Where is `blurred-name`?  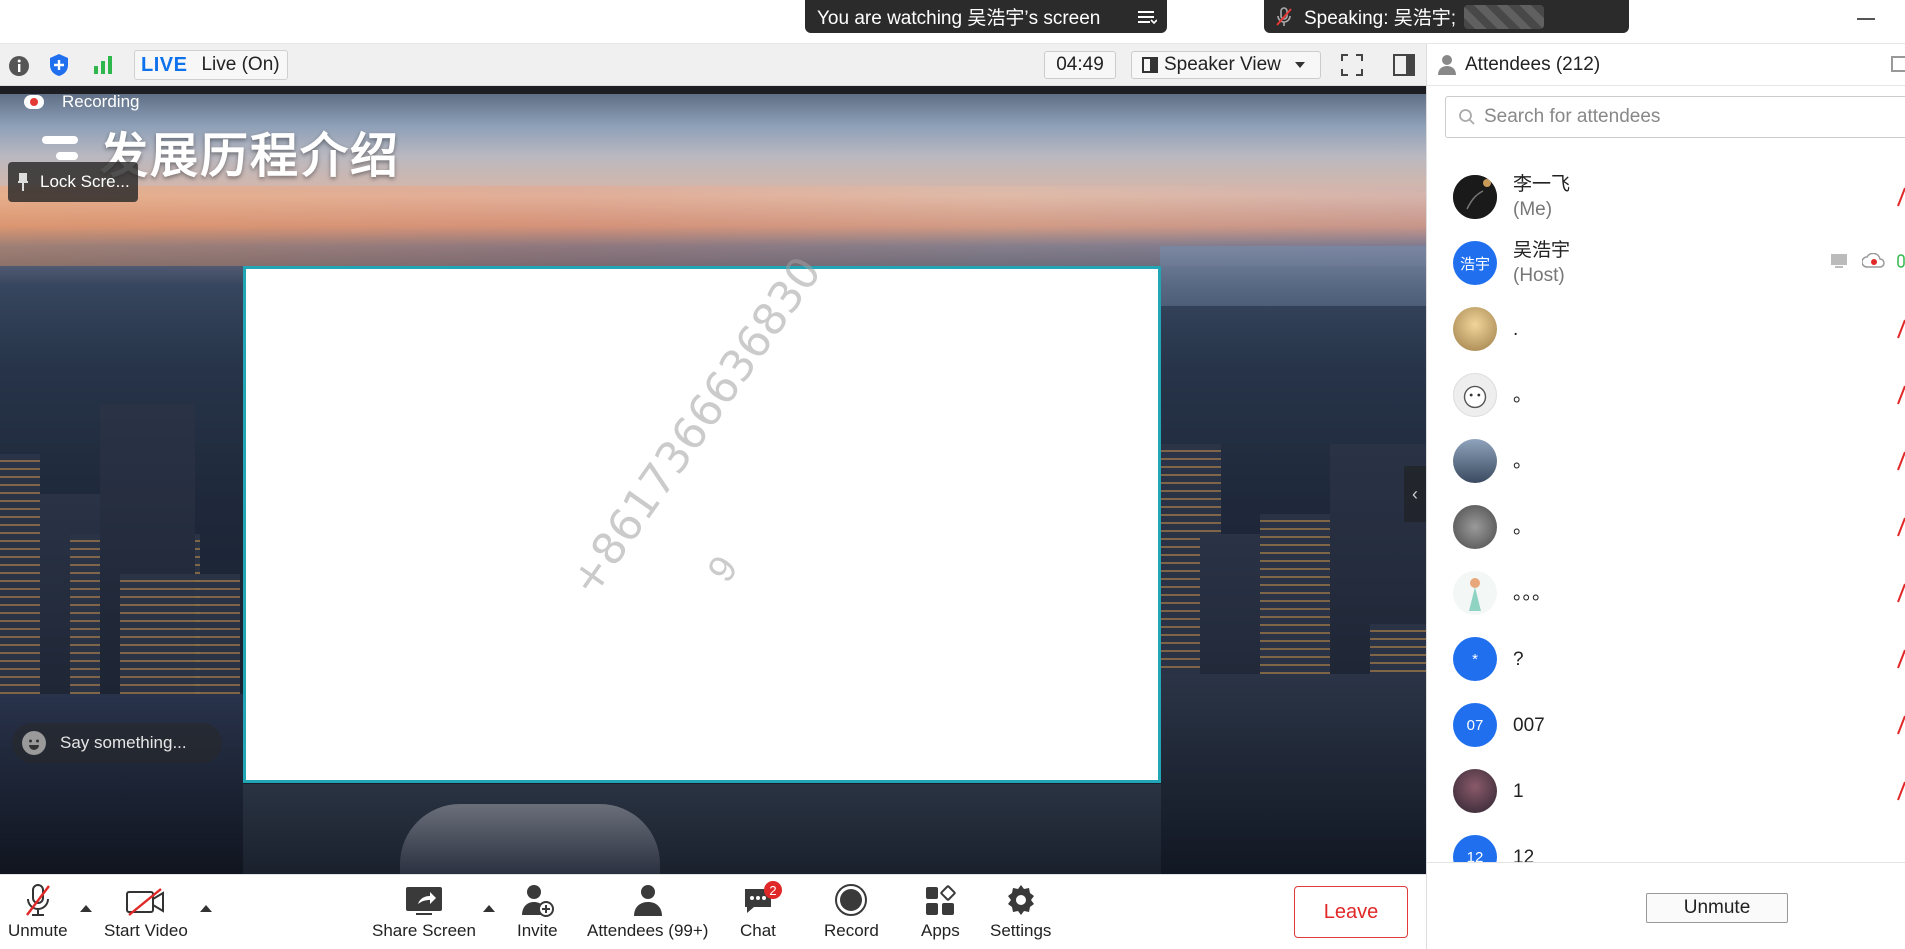 blurred-name is located at coordinates (1504, 16).